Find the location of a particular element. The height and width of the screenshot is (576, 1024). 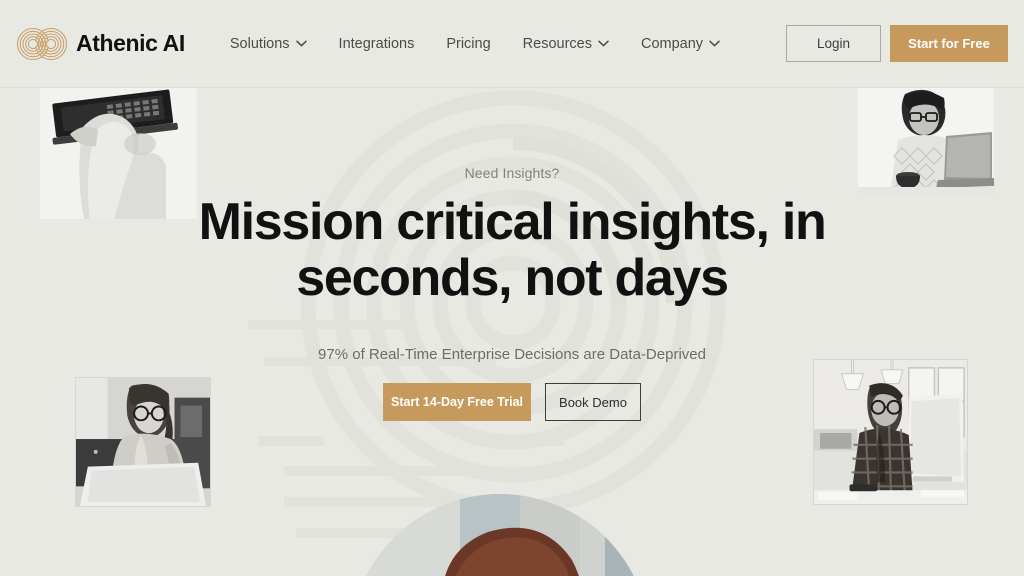

login-button: Login is located at coordinates (833, 43).